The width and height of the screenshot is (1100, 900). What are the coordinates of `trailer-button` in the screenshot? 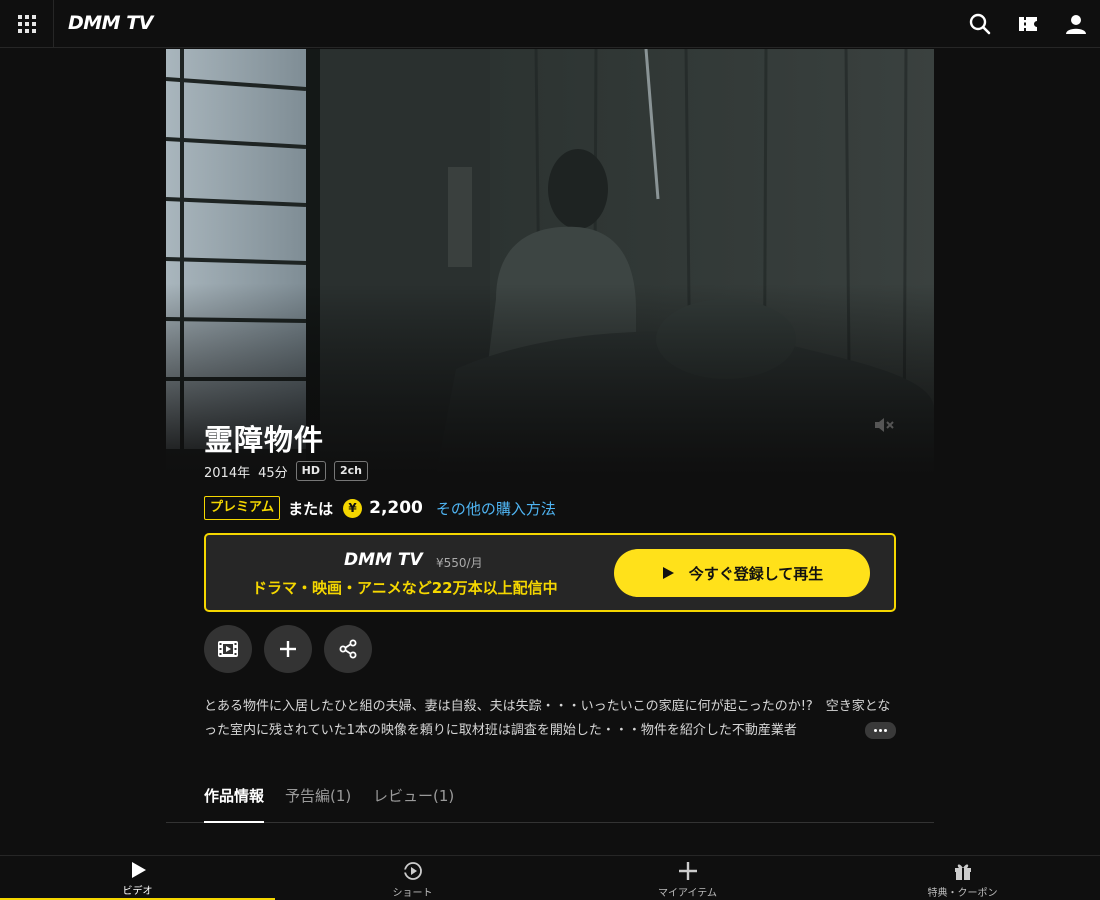 It's located at (228, 649).